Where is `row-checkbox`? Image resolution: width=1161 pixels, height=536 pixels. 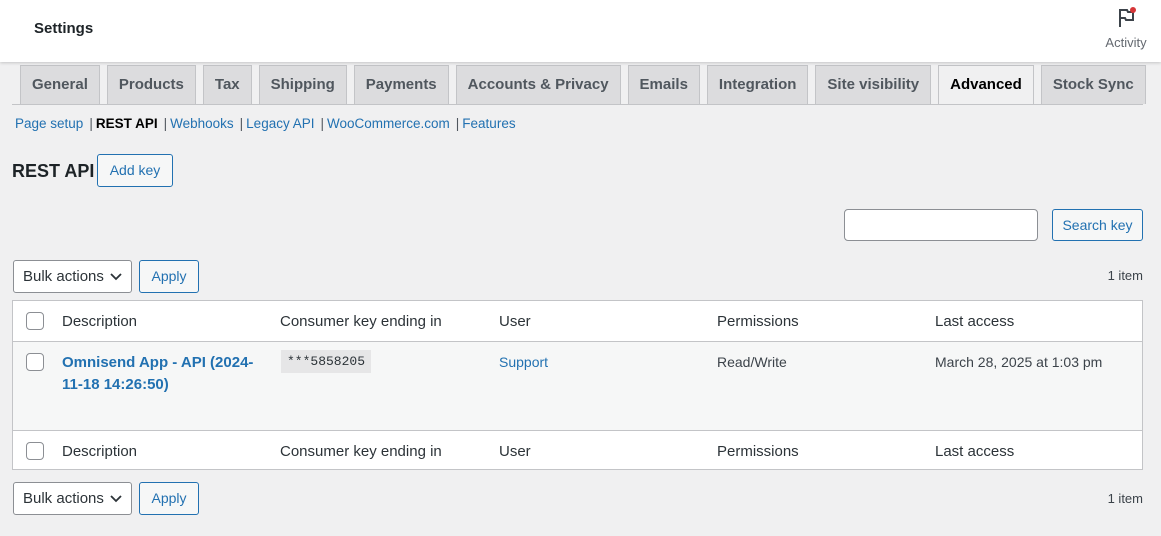
row-checkbox is located at coordinates (35, 362).